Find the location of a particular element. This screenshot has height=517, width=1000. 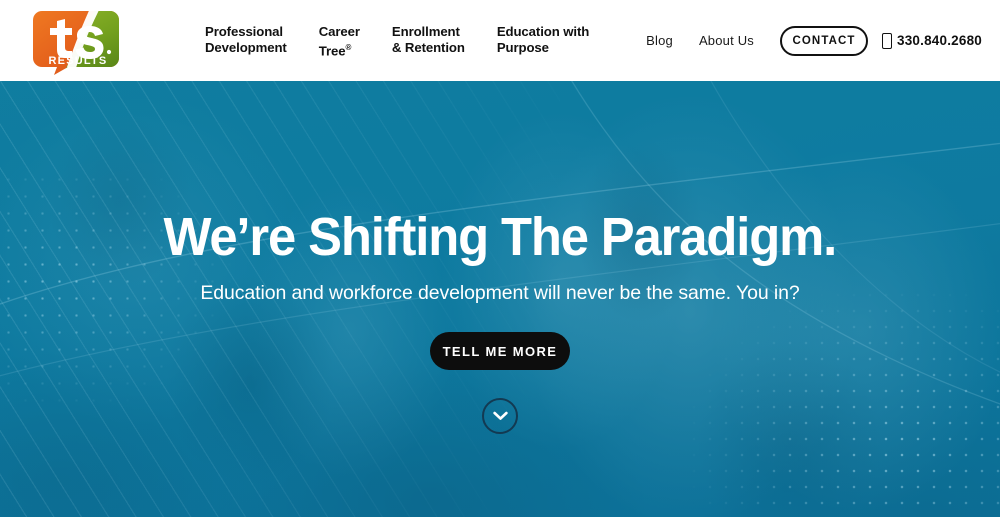

nav-enrollment-retention: Enrollment & Retention is located at coordinates (428, 39).